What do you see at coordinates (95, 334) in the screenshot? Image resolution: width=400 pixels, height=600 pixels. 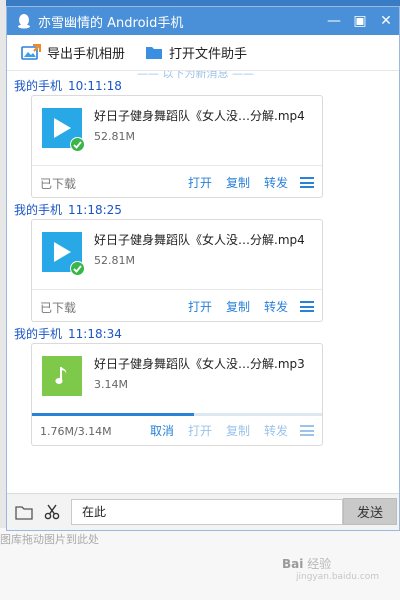 I see `message-time: 11:18:34` at bounding box center [95, 334].